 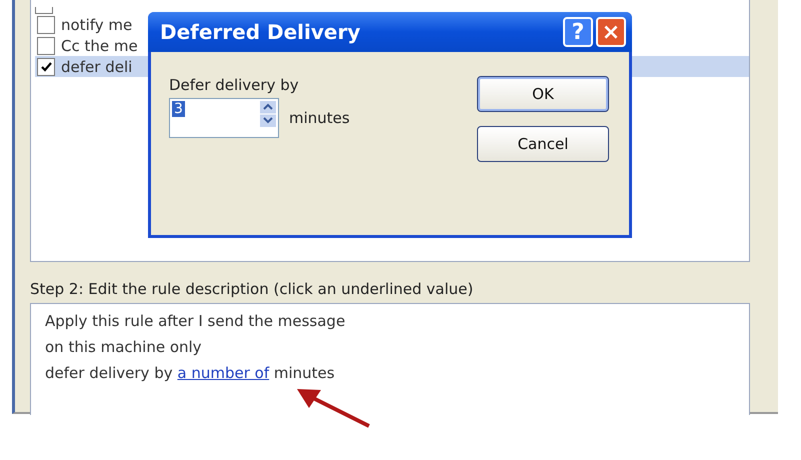 What do you see at coordinates (319, 118) in the screenshot?
I see `unit-label: minutes` at bounding box center [319, 118].